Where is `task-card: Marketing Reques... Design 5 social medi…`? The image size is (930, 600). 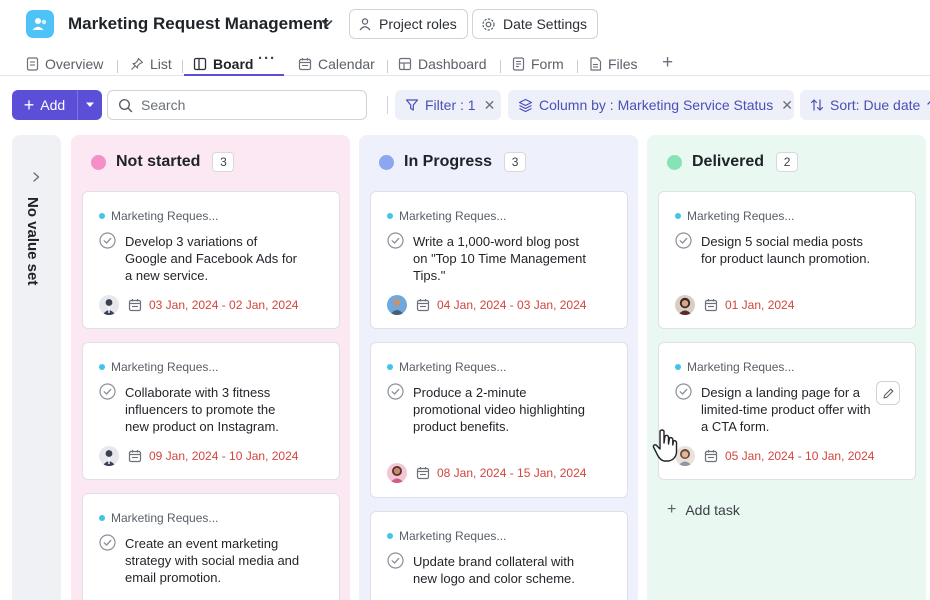 task-card: Marketing Reques... Design 5 social medi… is located at coordinates (787, 260).